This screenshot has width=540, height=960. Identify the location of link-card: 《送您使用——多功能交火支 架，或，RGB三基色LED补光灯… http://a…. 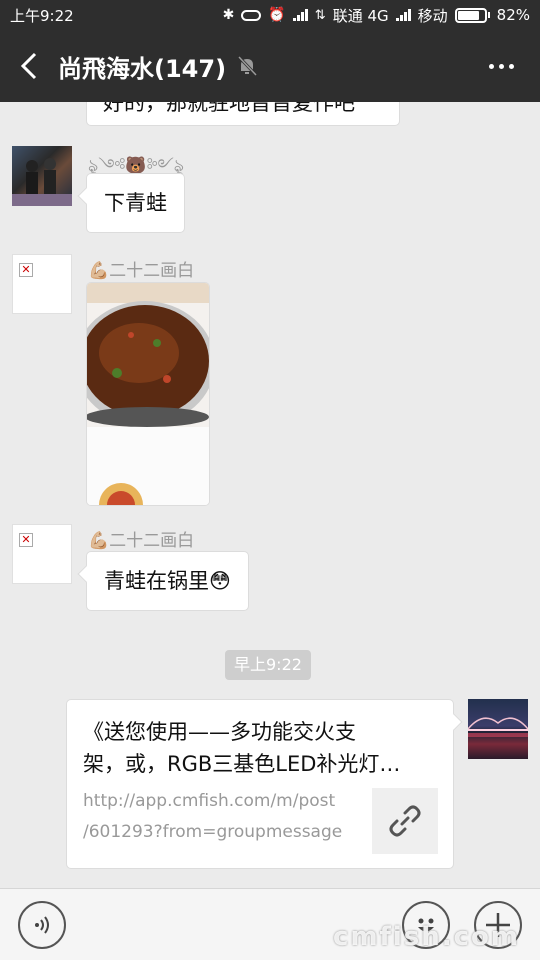
(264, 784).